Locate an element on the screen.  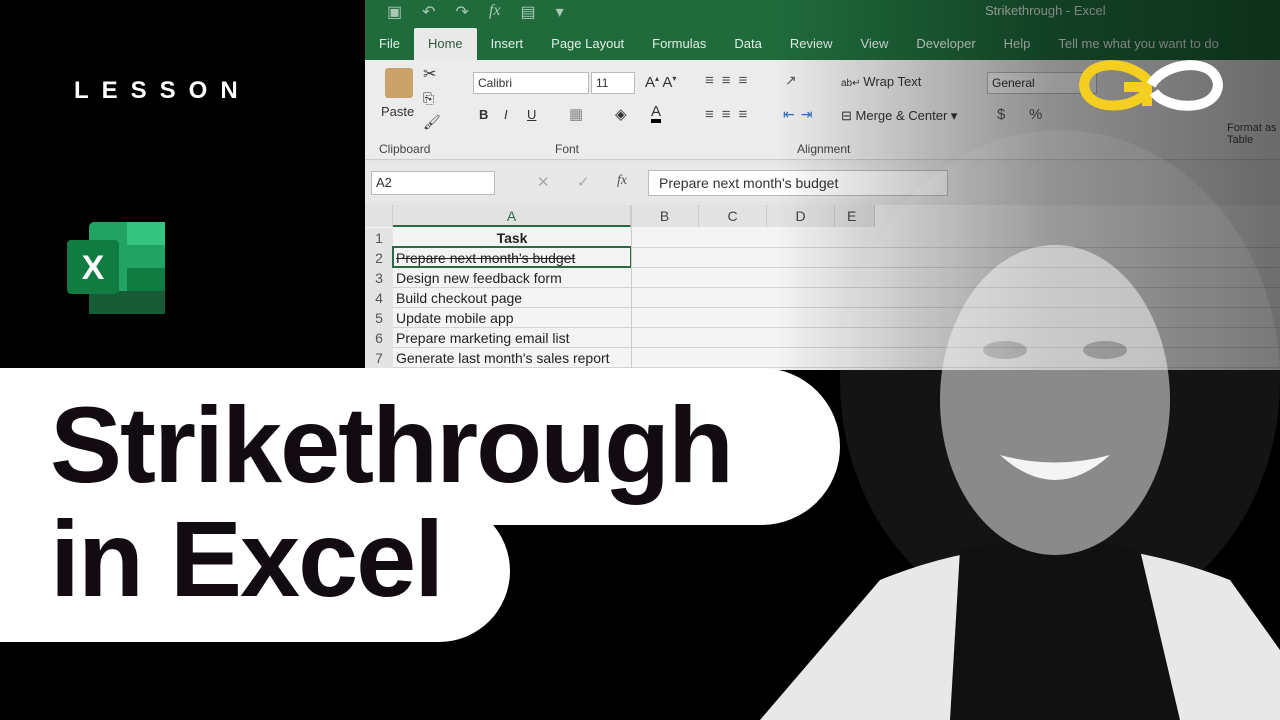
cell-a6: Prepare marketing email list is located at coordinates (483, 338).